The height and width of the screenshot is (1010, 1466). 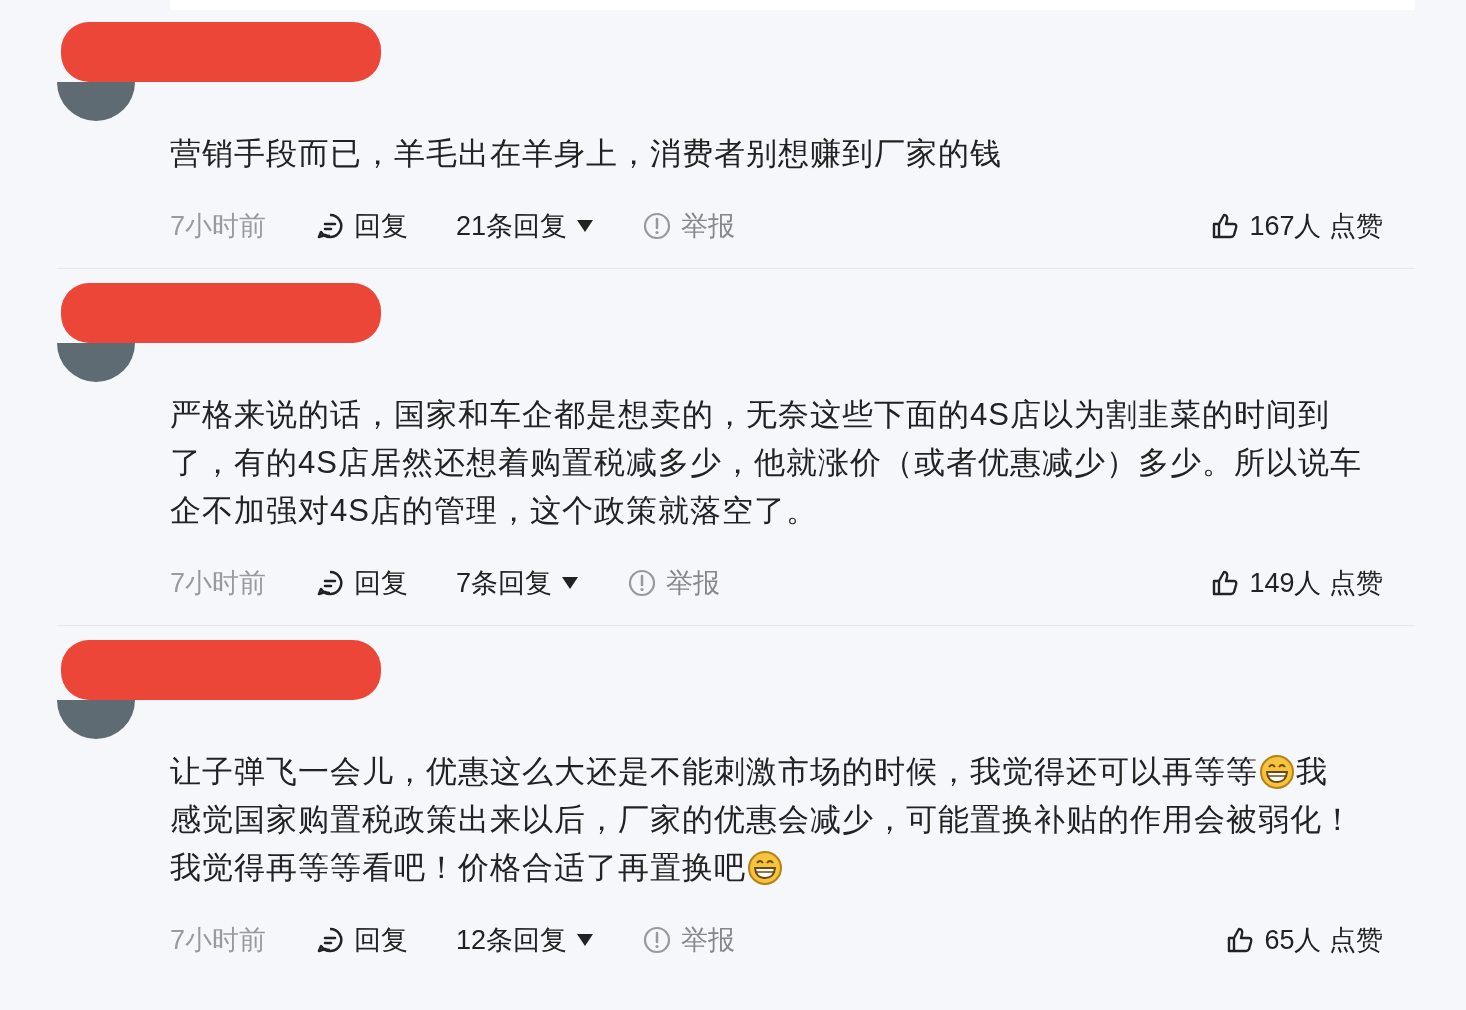 What do you see at coordinates (714, 772) in the screenshot?
I see `comment-text: 让子弹飞一会儿，优惠这么大还是不能刺激市场的时候，我觉得还可以再等等` at bounding box center [714, 772].